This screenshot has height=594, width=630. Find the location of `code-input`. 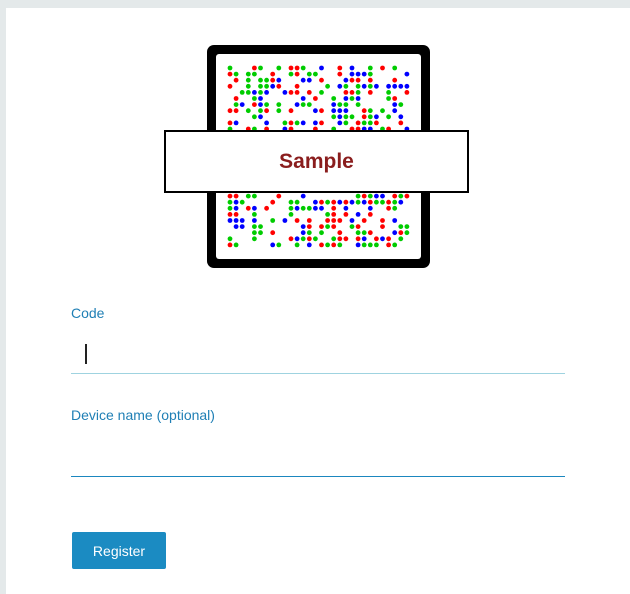

code-input is located at coordinates (318, 356).